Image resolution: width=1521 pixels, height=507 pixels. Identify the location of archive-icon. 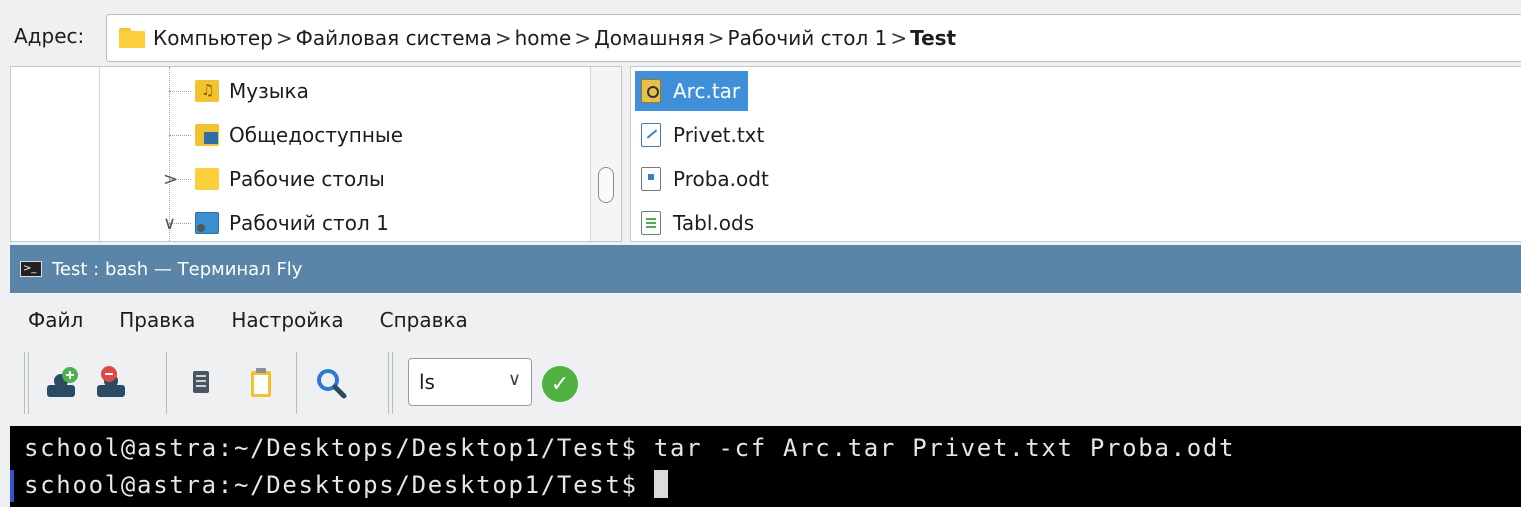
(651, 91).